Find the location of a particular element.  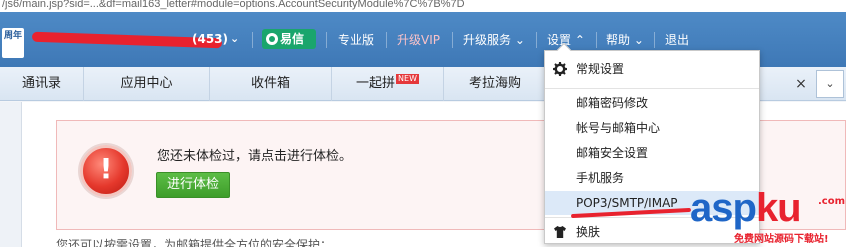

menu-item-label: 邮箱安全设置 is located at coordinates (612, 153).